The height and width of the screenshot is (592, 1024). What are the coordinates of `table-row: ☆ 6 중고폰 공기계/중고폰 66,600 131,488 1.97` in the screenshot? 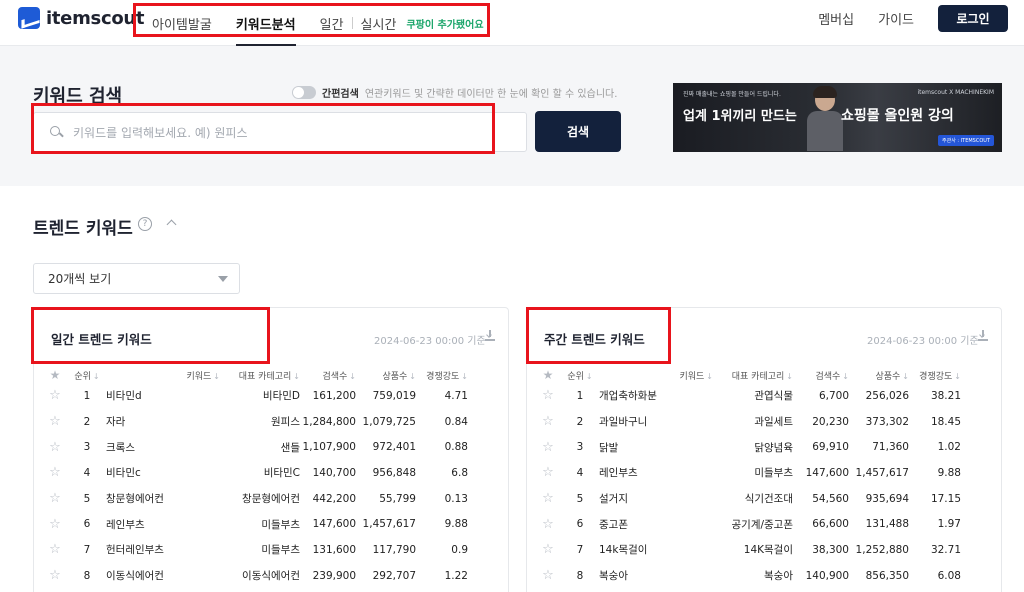 It's located at (747, 524).